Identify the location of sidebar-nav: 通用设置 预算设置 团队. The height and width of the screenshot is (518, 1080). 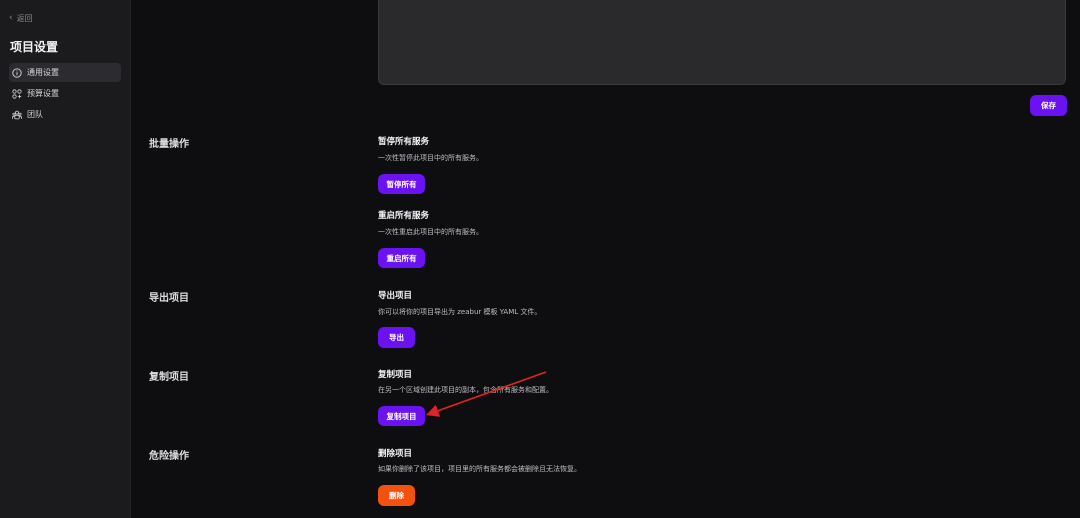
(65, 94).